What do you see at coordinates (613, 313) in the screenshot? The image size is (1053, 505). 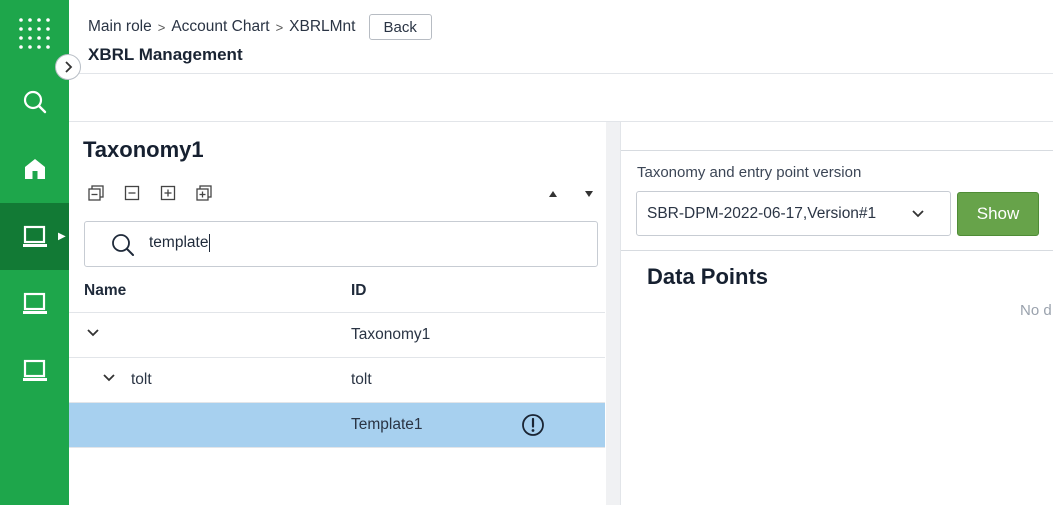 I see `tree-scrollbar` at bounding box center [613, 313].